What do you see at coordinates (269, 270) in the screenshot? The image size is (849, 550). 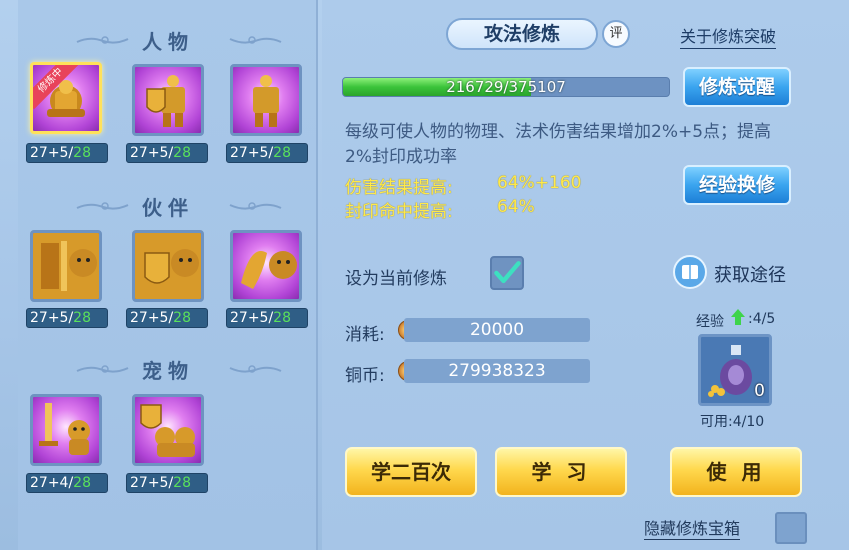 I see `partner-resist-icon` at bounding box center [269, 270].